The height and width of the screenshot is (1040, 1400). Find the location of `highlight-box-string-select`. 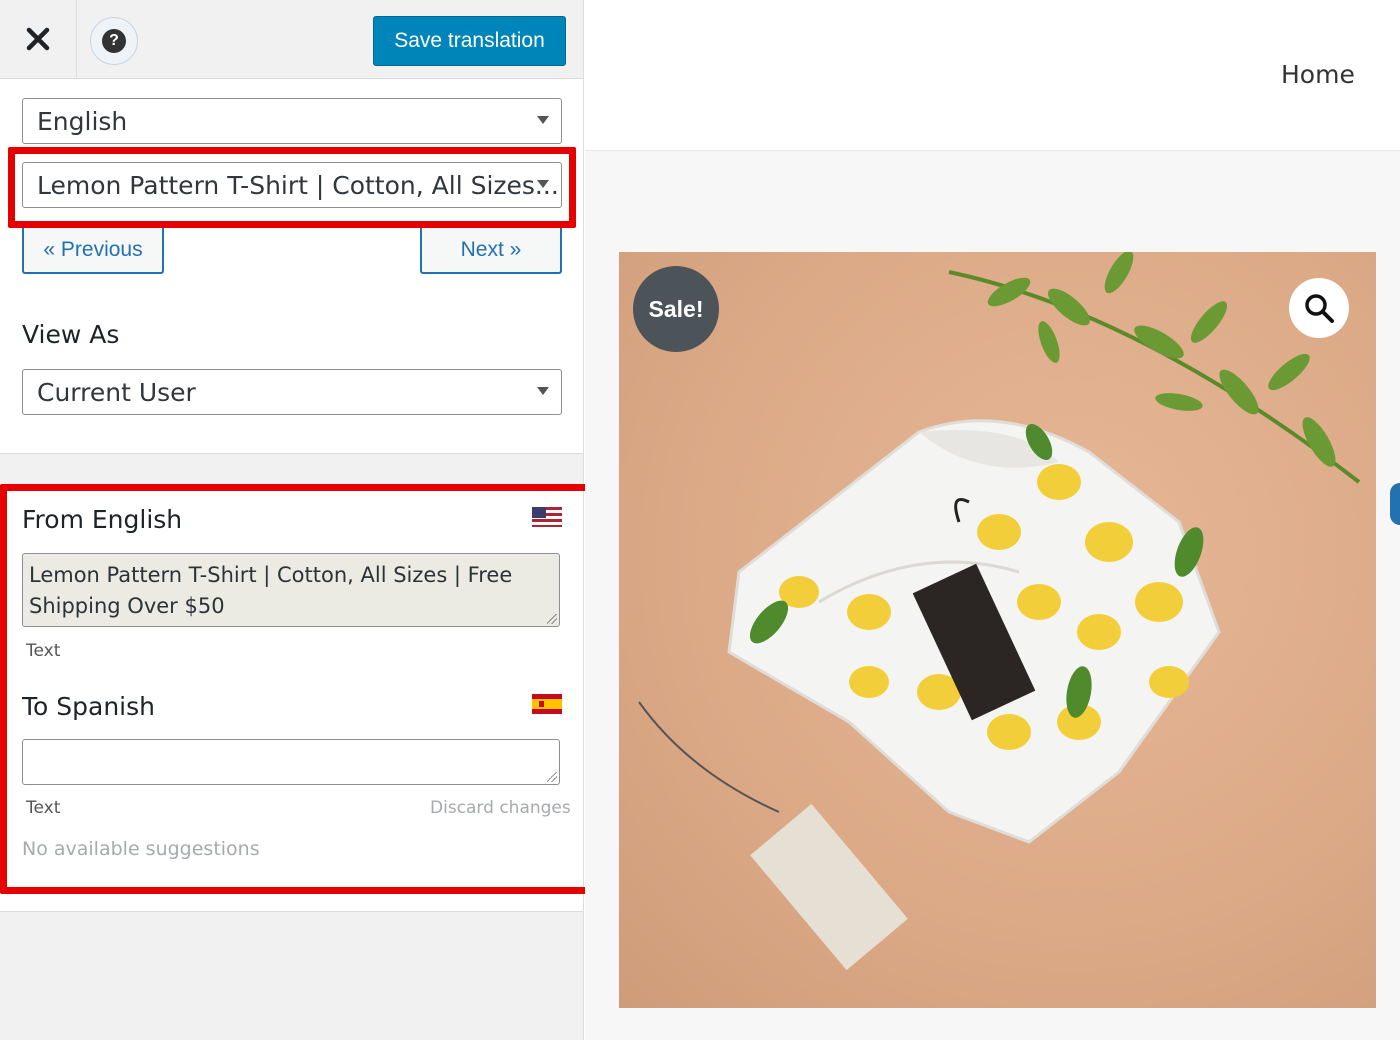

highlight-box-string-select is located at coordinates (292, 187).